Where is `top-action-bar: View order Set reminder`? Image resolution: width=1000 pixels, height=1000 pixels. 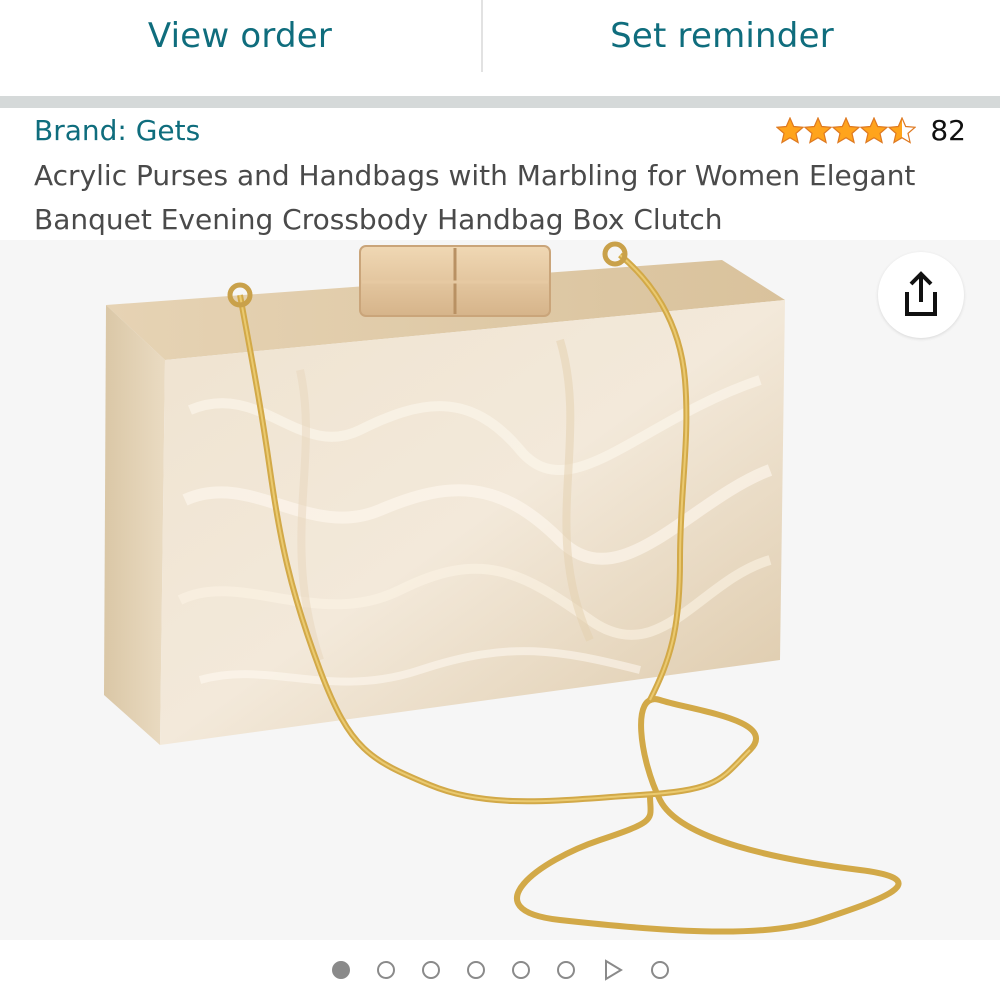
top-action-bar: View order Set reminder is located at coordinates (500, 48).